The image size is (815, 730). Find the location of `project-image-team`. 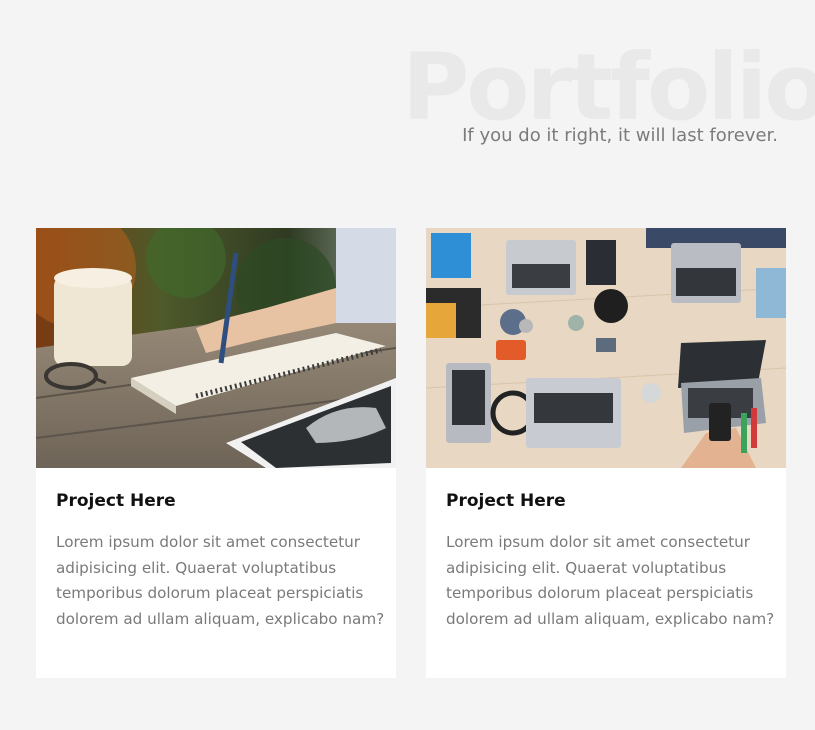

project-image-team is located at coordinates (606, 348).